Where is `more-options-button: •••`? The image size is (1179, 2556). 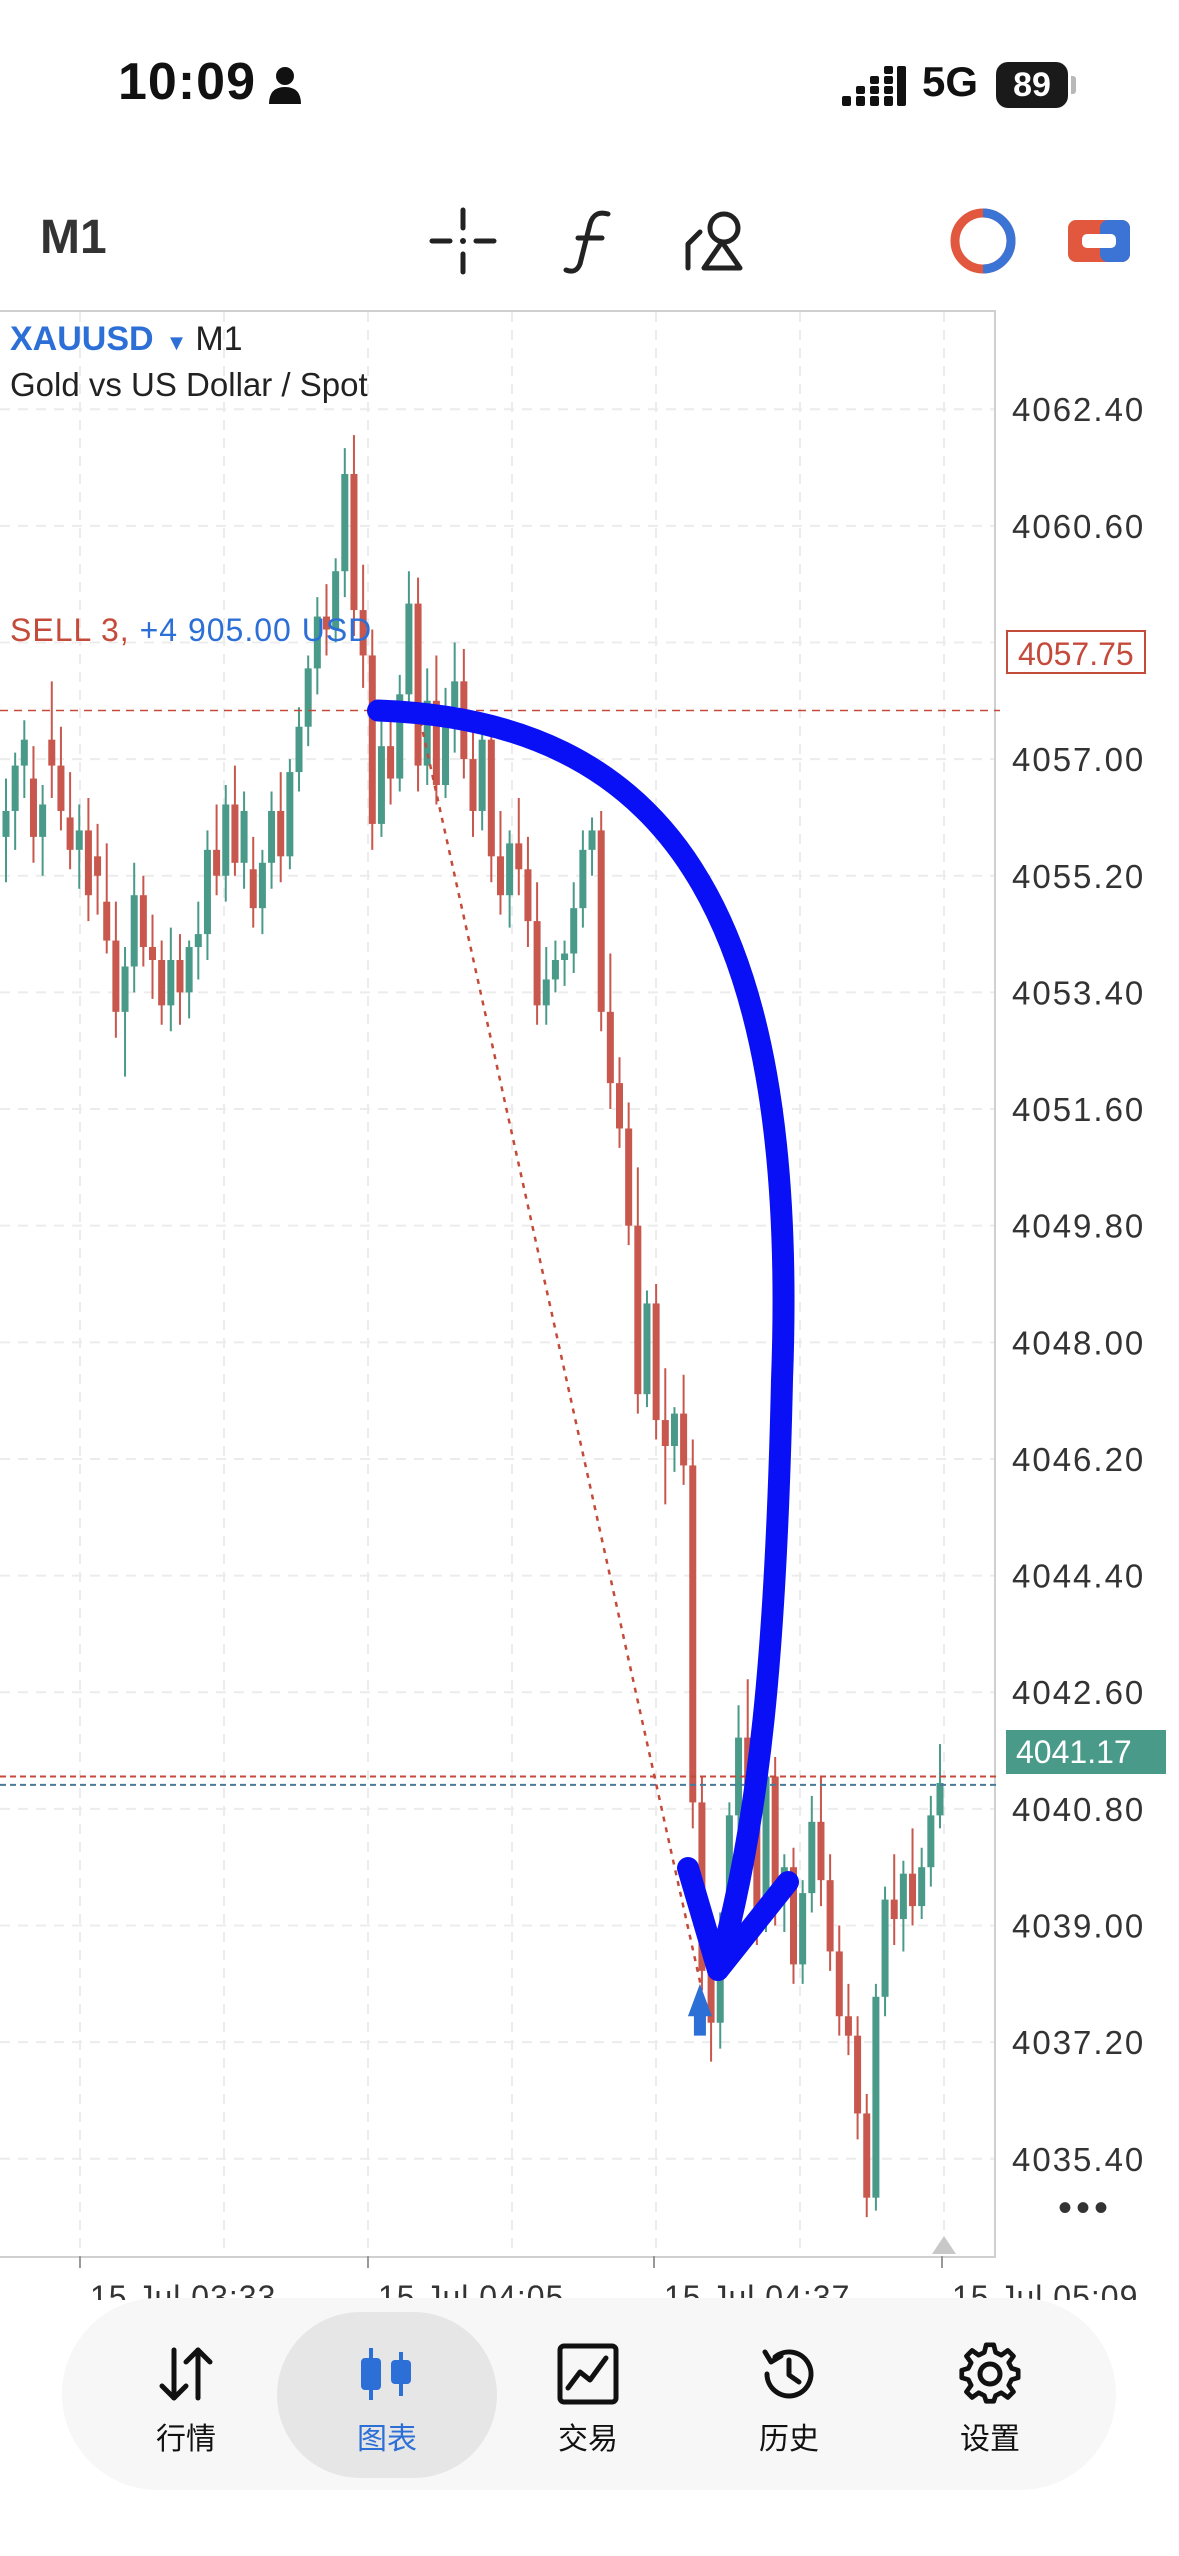
more-options-button: ••• is located at coordinates (1085, 2208).